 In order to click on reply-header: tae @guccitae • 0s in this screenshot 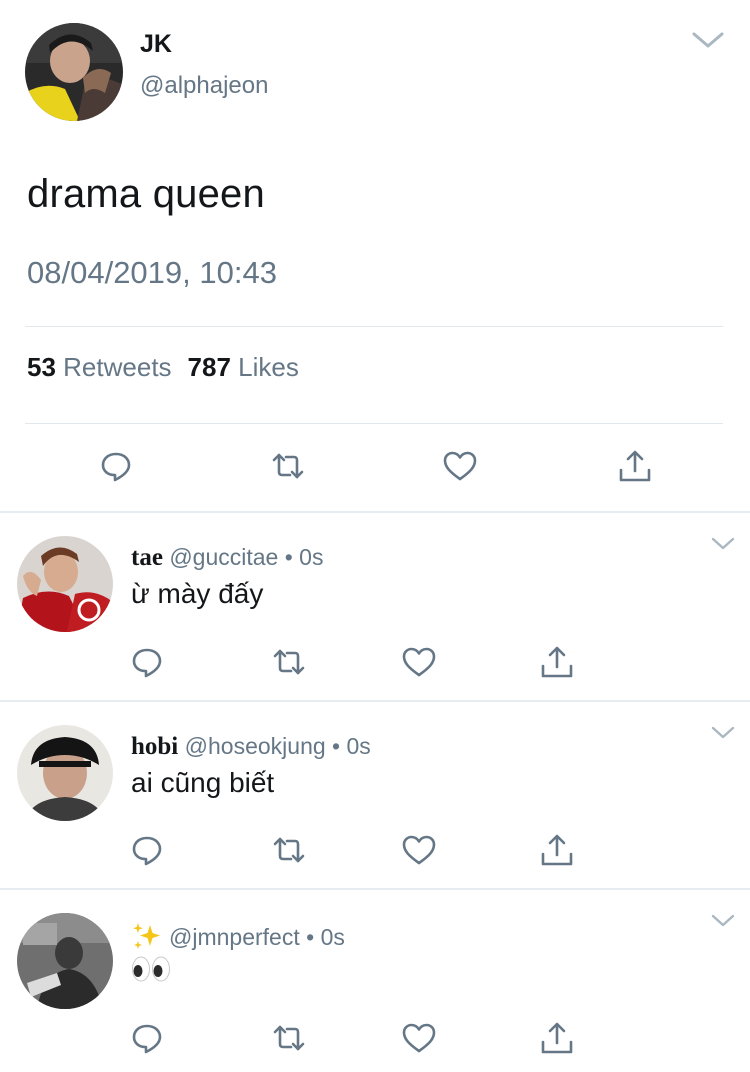, I will do `click(227, 558)`.